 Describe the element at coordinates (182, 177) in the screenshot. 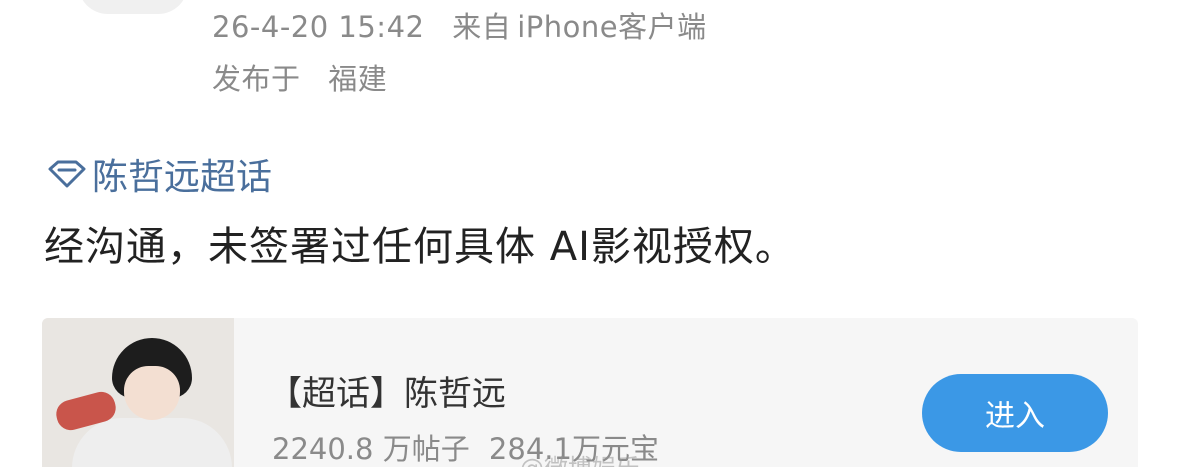

I see `supertopic-label: 陈哲远超话` at that location.